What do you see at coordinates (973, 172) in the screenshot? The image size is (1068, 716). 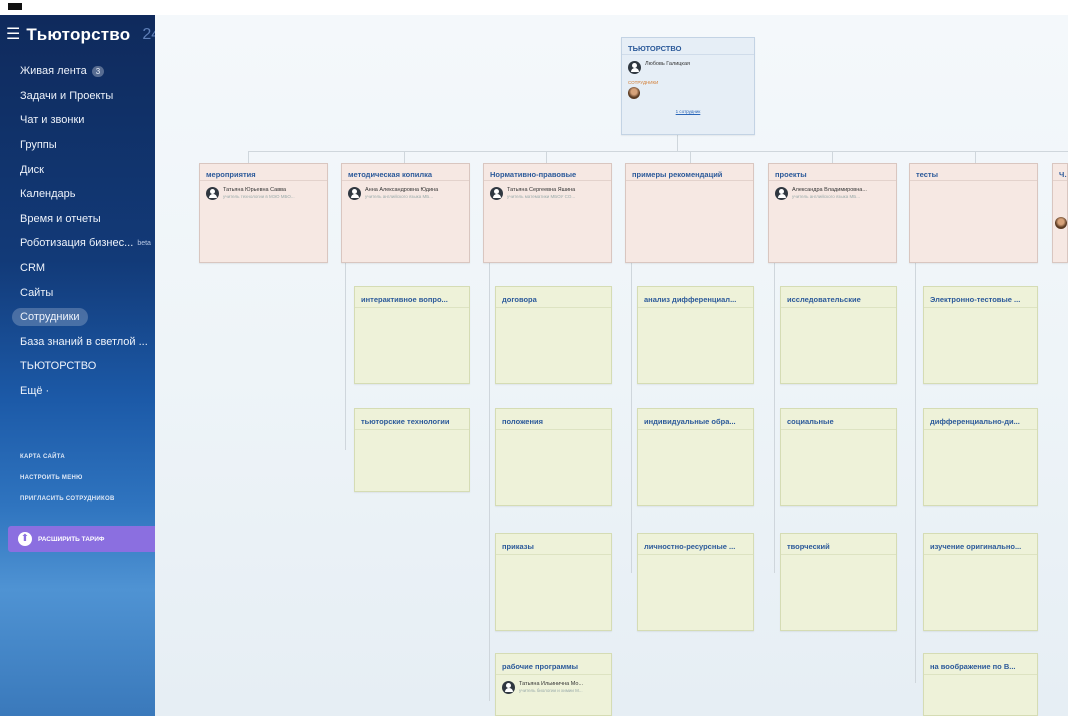 I see `department-title: тесты` at bounding box center [973, 172].